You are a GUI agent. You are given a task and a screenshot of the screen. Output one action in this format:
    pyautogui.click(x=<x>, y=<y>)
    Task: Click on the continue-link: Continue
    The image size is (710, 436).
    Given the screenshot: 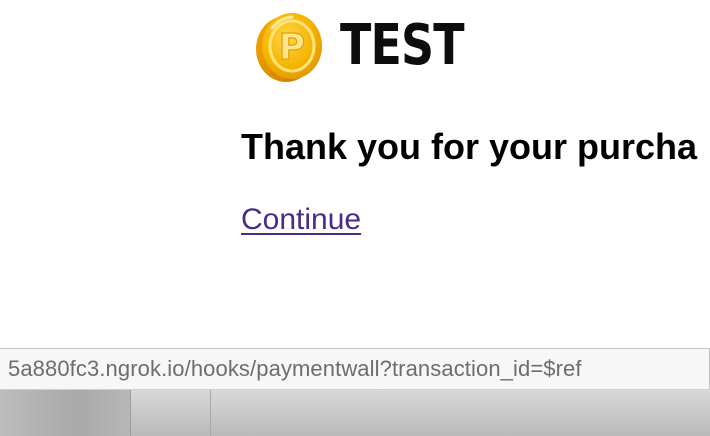 What is the action you would take?
    pyautogui.click(x=301, y=220)
    